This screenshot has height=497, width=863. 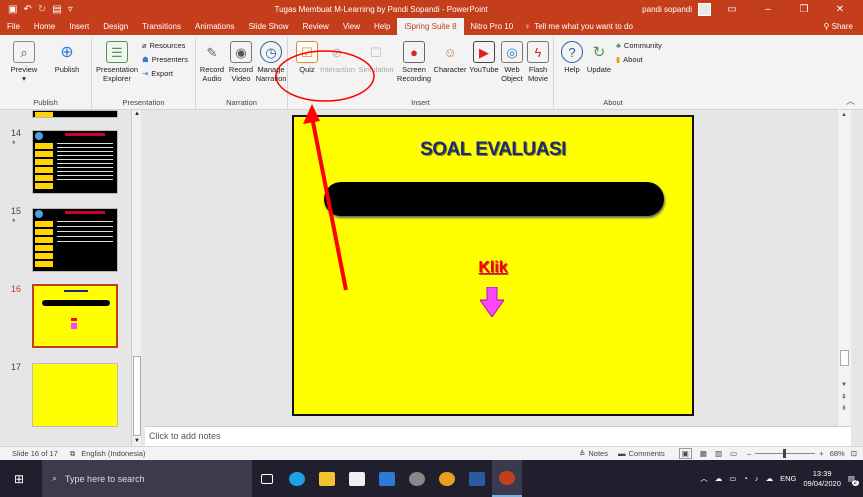 I want to click on cloud-icon: ☁, so click(x=770, y=478).